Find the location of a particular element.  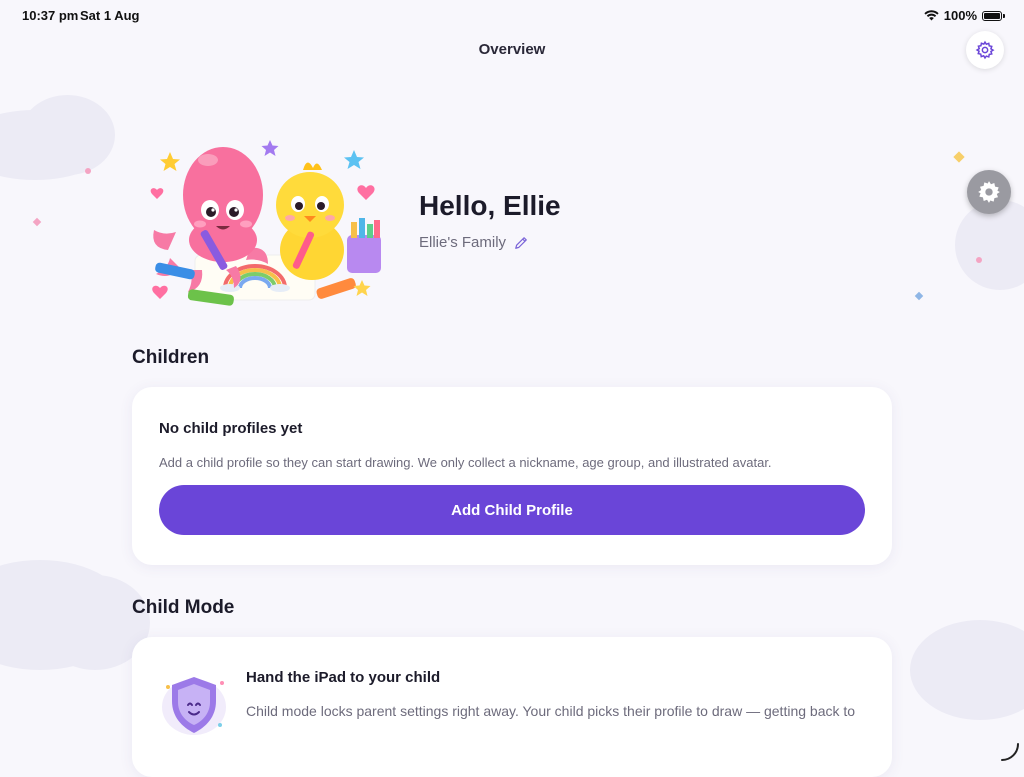

empty-state-title: No child profiles yet is located at coordinates (231, 428).